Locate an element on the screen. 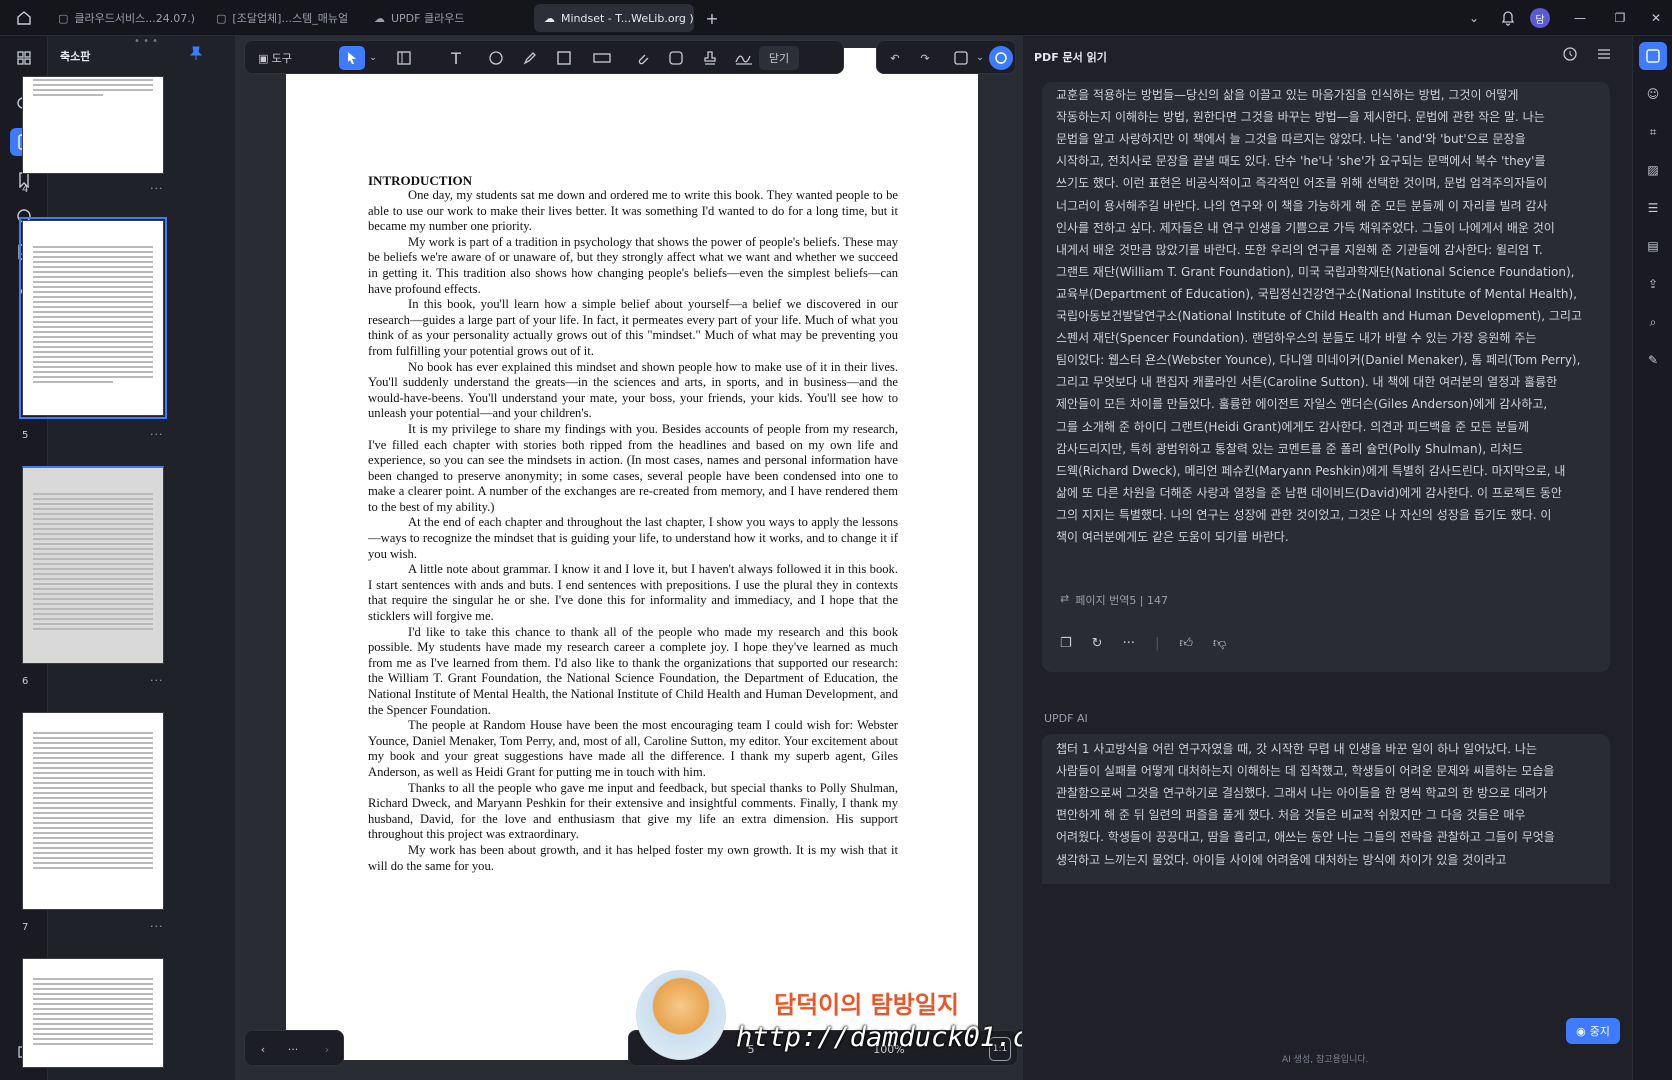  text-tool-icon: T is located at coordinates (456, 58).